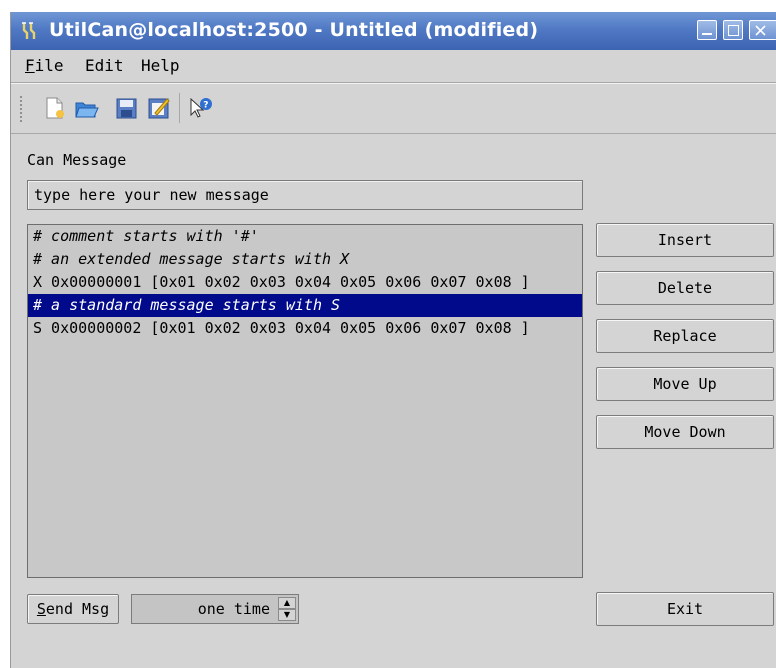  Describe the element at coordinates (77, 609) in the screenshot. I see `send-msg-label: end Msg` at that location.